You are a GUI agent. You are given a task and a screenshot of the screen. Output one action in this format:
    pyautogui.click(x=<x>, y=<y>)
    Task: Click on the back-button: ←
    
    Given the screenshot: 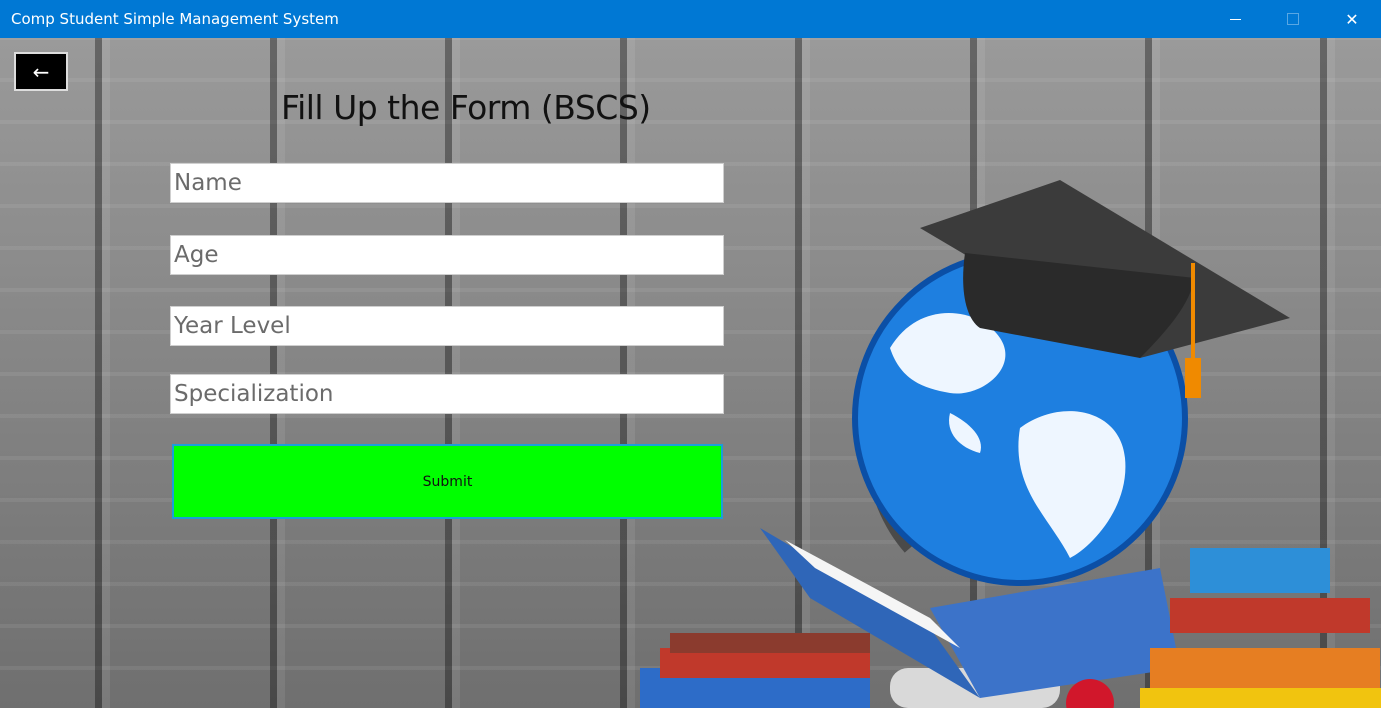 What is the action you would take?
    pyautogui.click(x=41, y=71)
    